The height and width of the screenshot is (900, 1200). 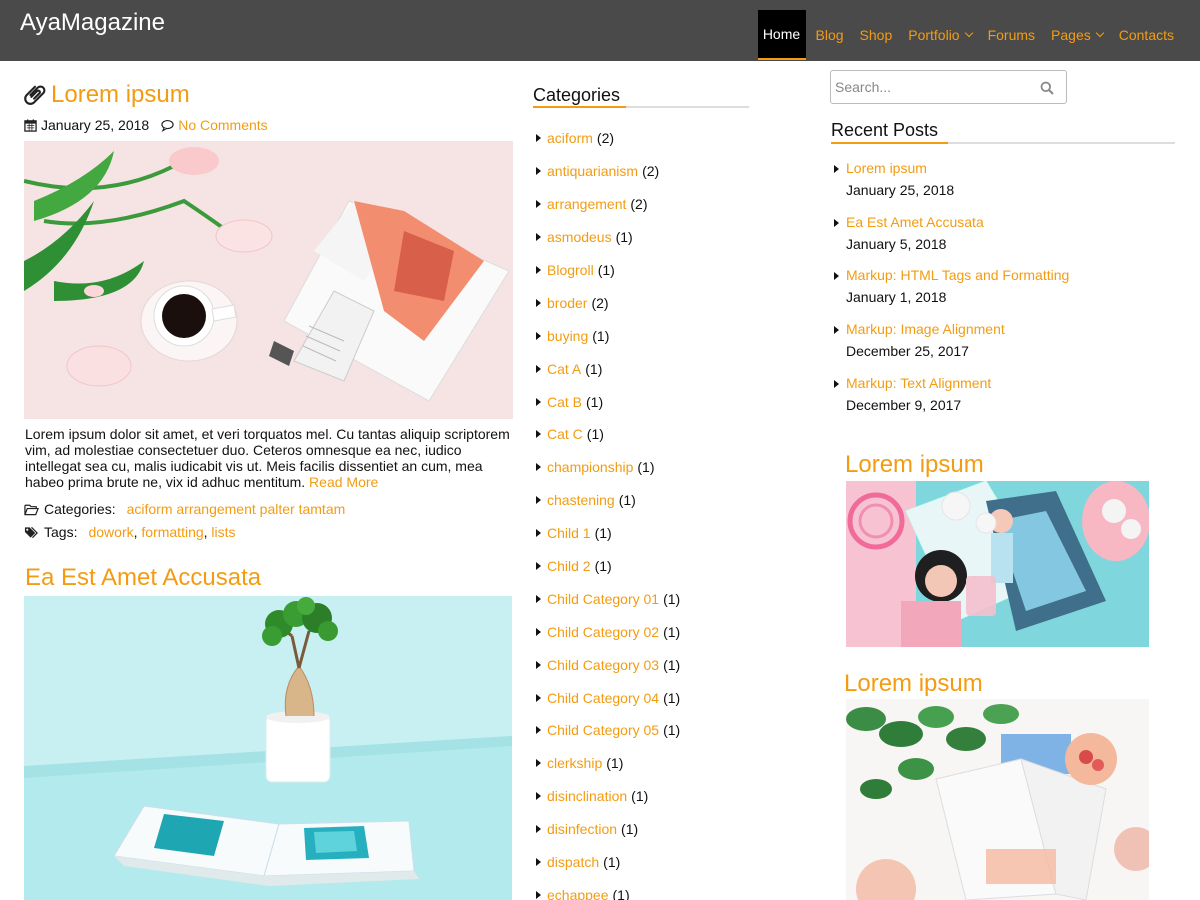 What do you see at coordinates (931, 87) in the screenshot?
I see `search-input` at bounding box center [931, 87].